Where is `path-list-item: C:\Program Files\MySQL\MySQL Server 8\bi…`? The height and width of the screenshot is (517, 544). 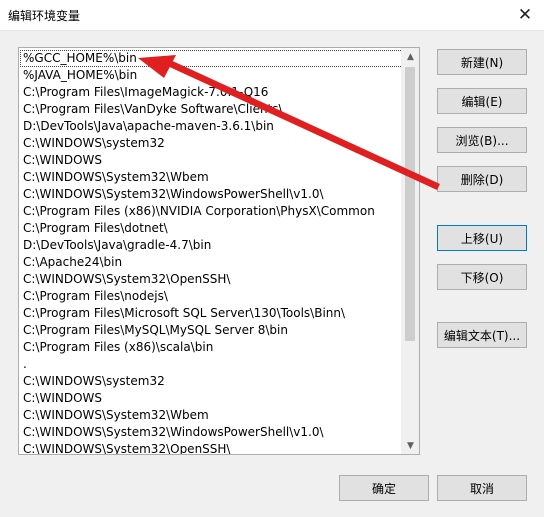
path-list-item: C:\Program Files\MySQL\MySQL Server 8\bi… is located at coordinates (211, 330).